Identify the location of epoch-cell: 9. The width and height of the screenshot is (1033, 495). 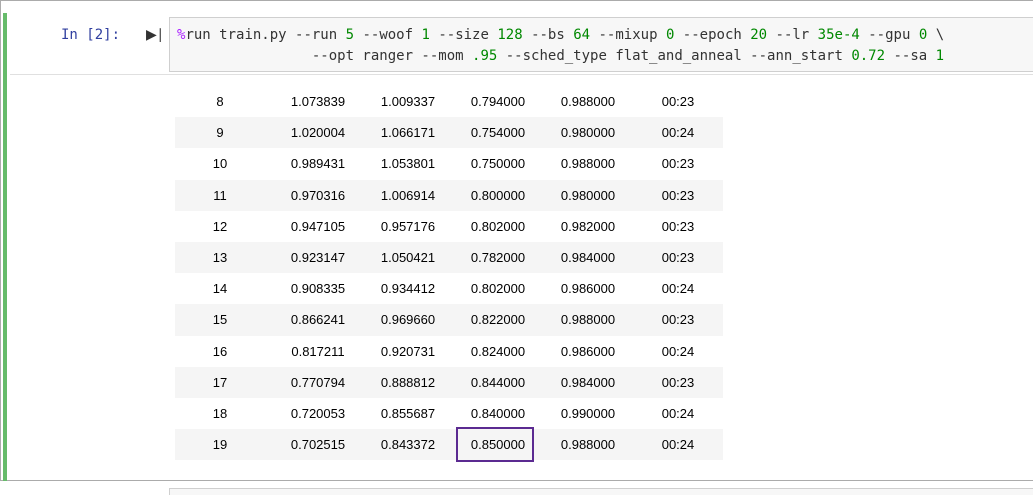
(224, 133).